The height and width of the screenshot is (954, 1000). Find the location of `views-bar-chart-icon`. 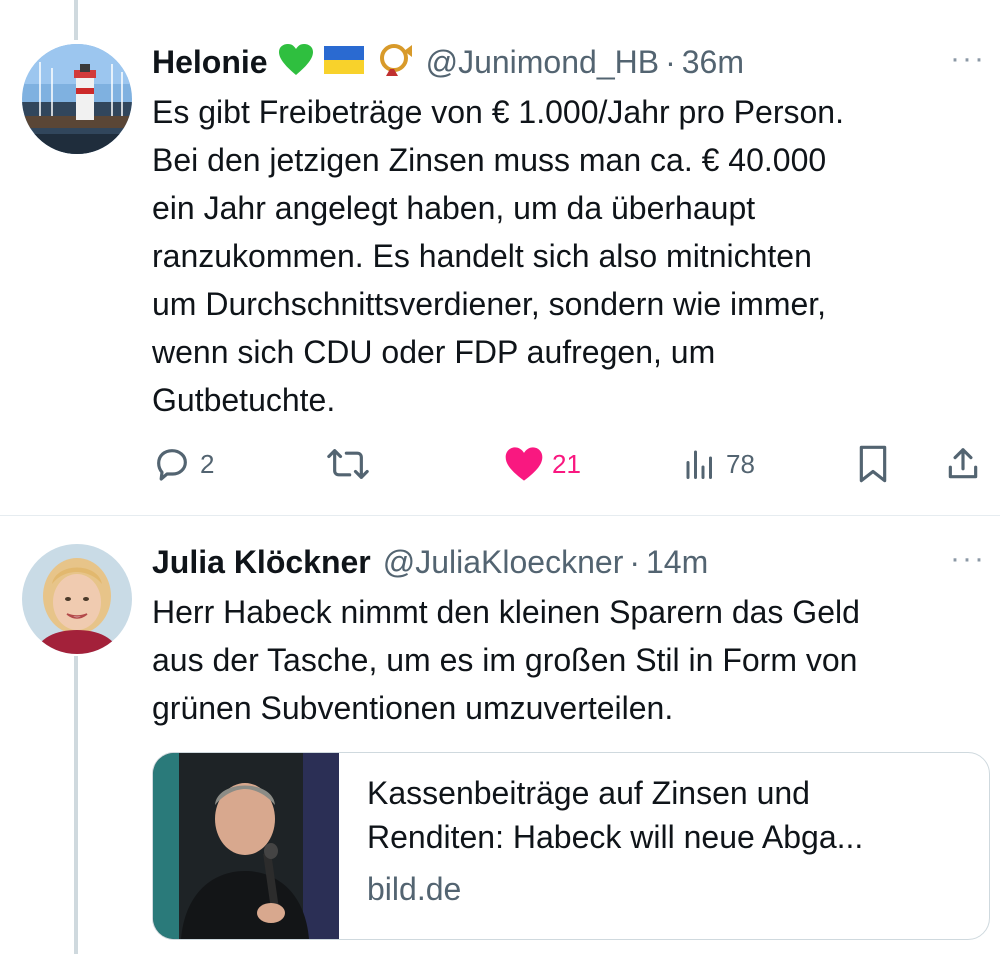

views-bar-chart-icon is located at coordinates (699, 464).